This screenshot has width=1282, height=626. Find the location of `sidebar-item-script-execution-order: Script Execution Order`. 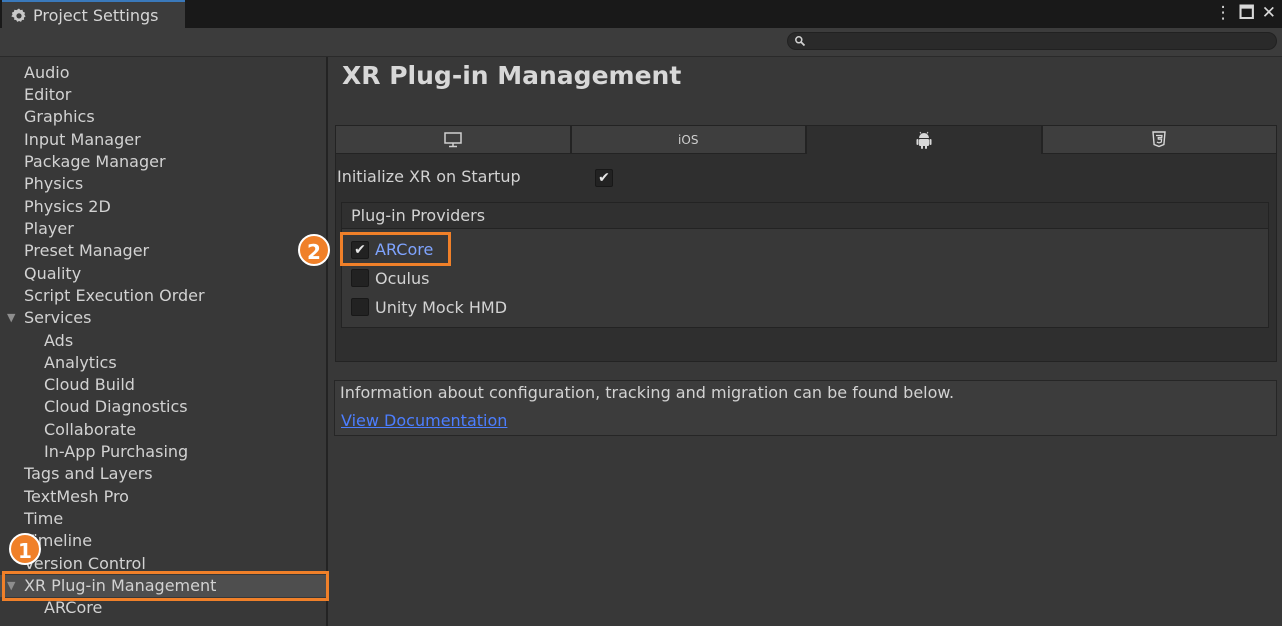

sidebar-item-script-execution-order: Script Execution Order is located at coordinates (163, 296).